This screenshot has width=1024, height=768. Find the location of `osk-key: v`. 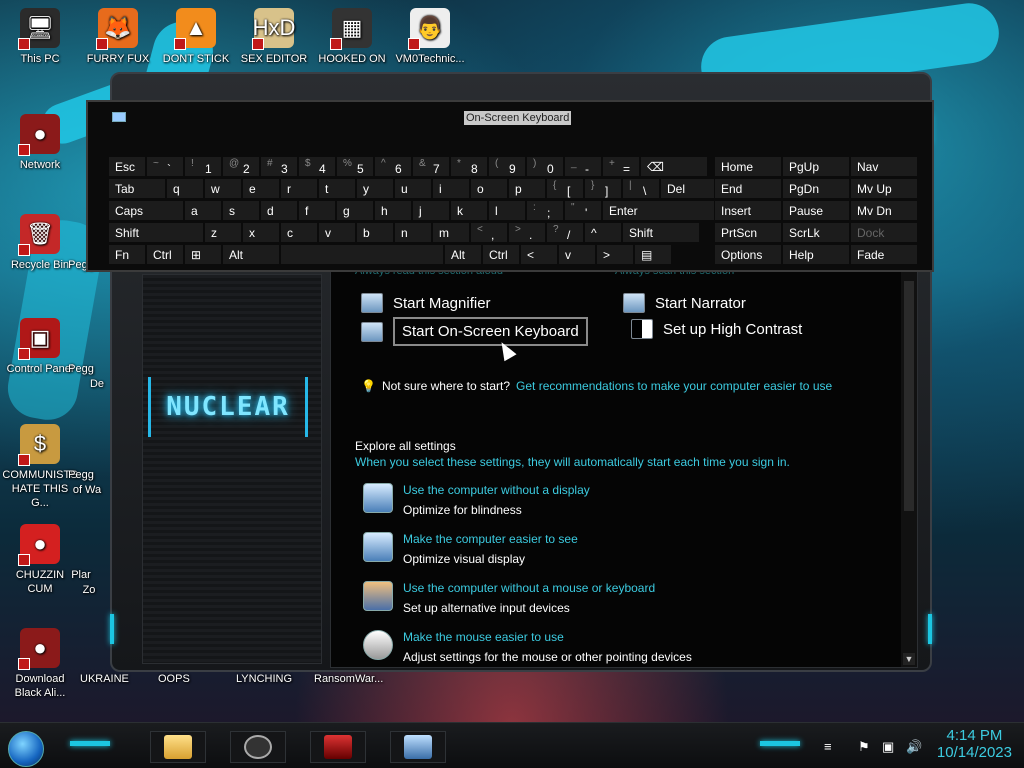

osk-key: v is located at coordinates (577, 254).